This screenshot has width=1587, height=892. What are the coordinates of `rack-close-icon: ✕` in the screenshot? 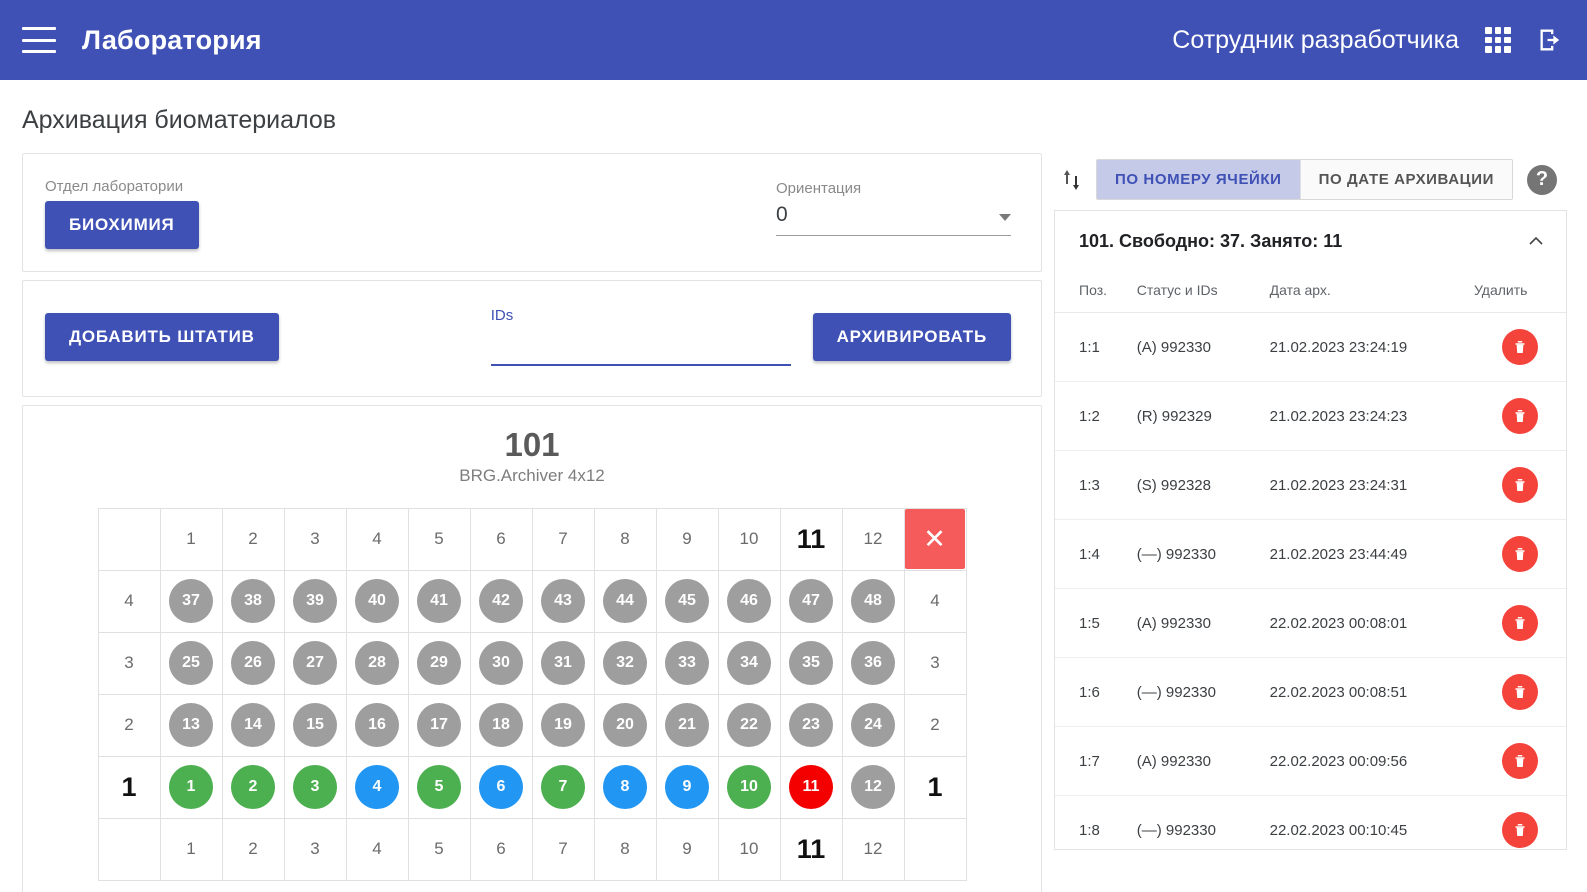 It's located at (934, 539).